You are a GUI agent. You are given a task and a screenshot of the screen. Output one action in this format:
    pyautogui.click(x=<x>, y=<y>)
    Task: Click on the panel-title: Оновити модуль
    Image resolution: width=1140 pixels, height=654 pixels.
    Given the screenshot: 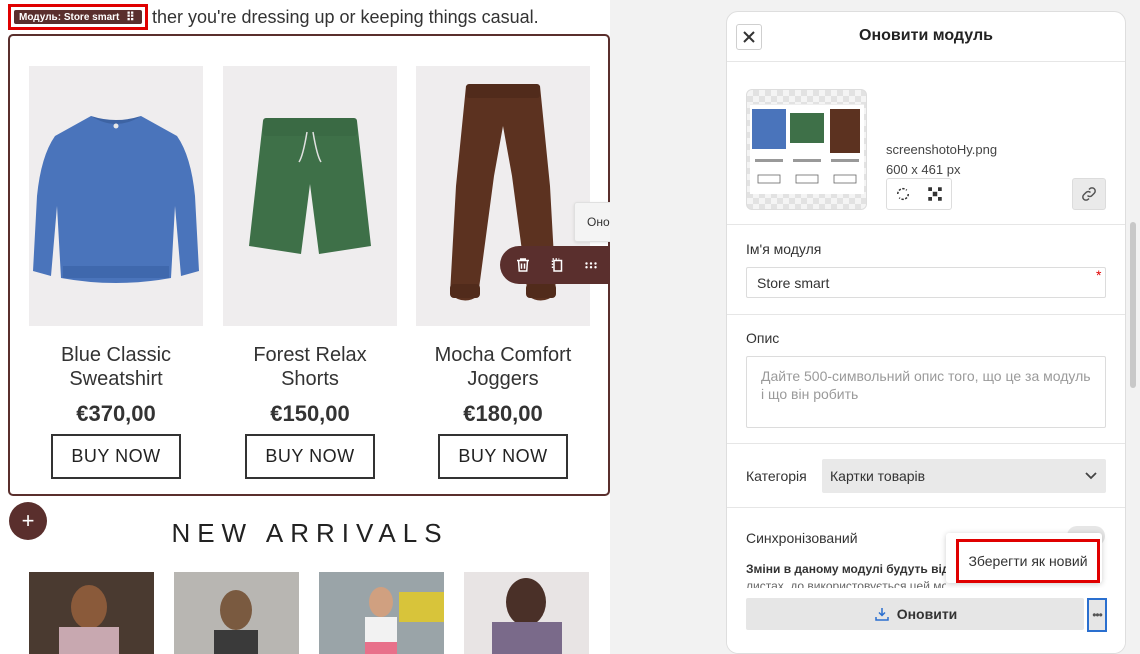 What is the action you would take?
    pyautogui.click(x=926, y=35)
    